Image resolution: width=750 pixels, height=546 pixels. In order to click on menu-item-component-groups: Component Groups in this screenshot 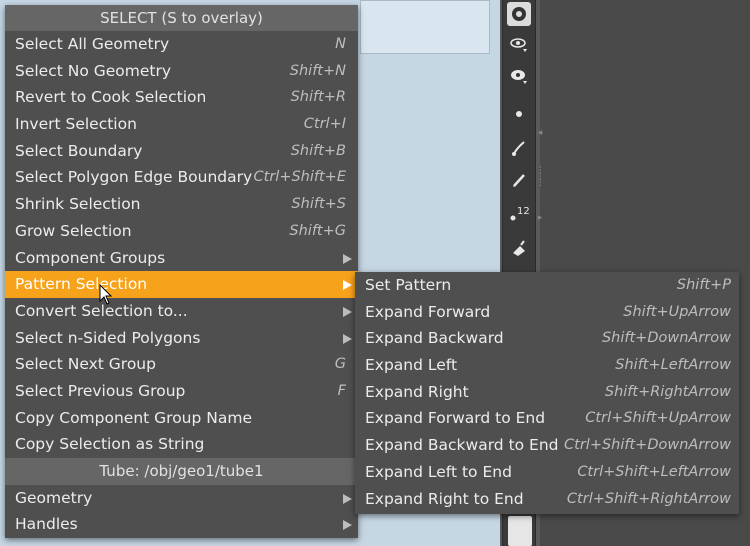, I will do `click(181, 258)`.